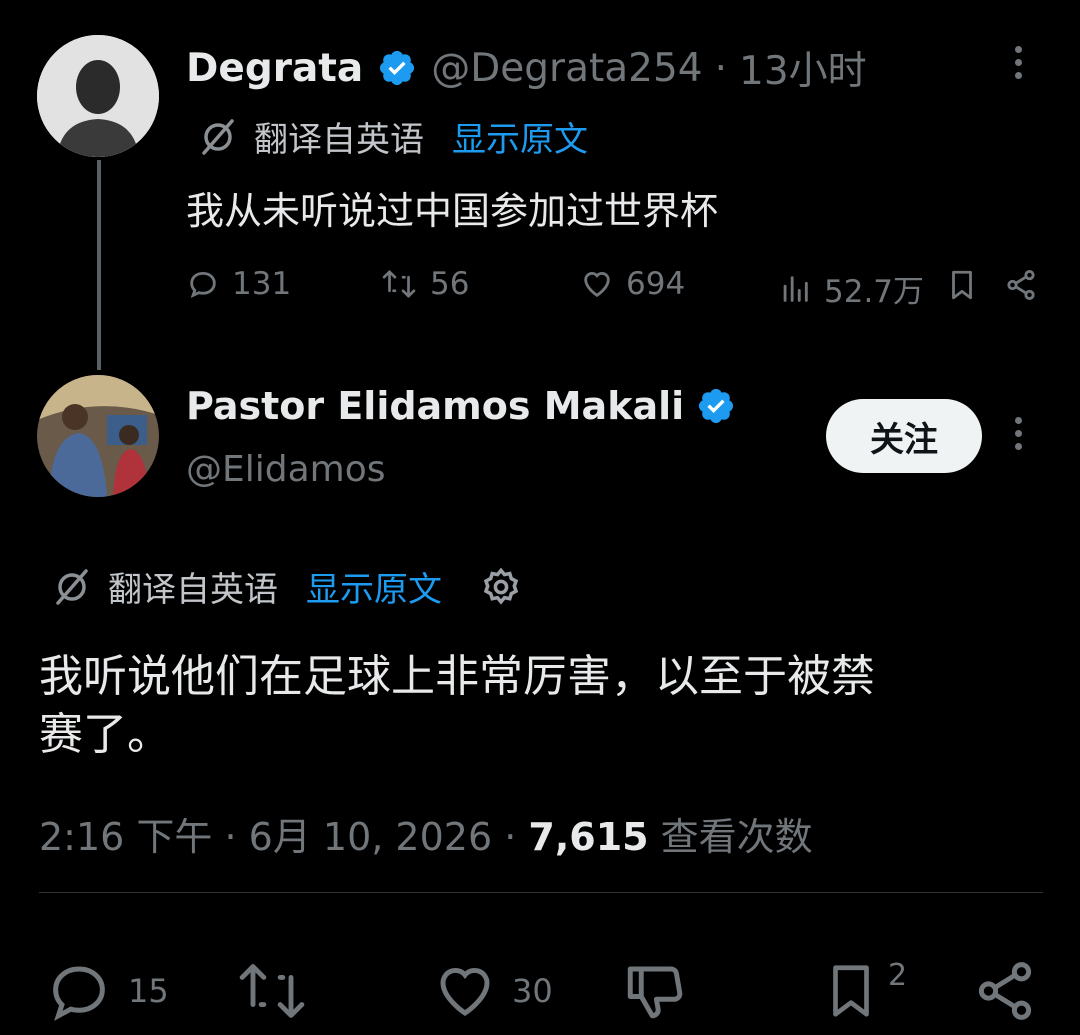  Describe the element at coordinates (435, 406) in the screenshot. I see `elidamos-display-name: Pastor Elidamos Makali` at that location.